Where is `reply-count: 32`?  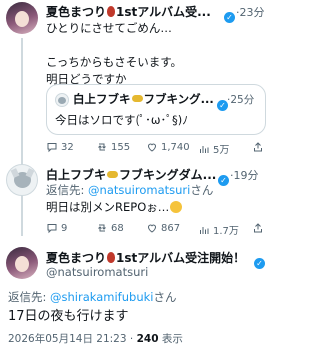 reply-count: 32 is located at coordinates (67, 147).